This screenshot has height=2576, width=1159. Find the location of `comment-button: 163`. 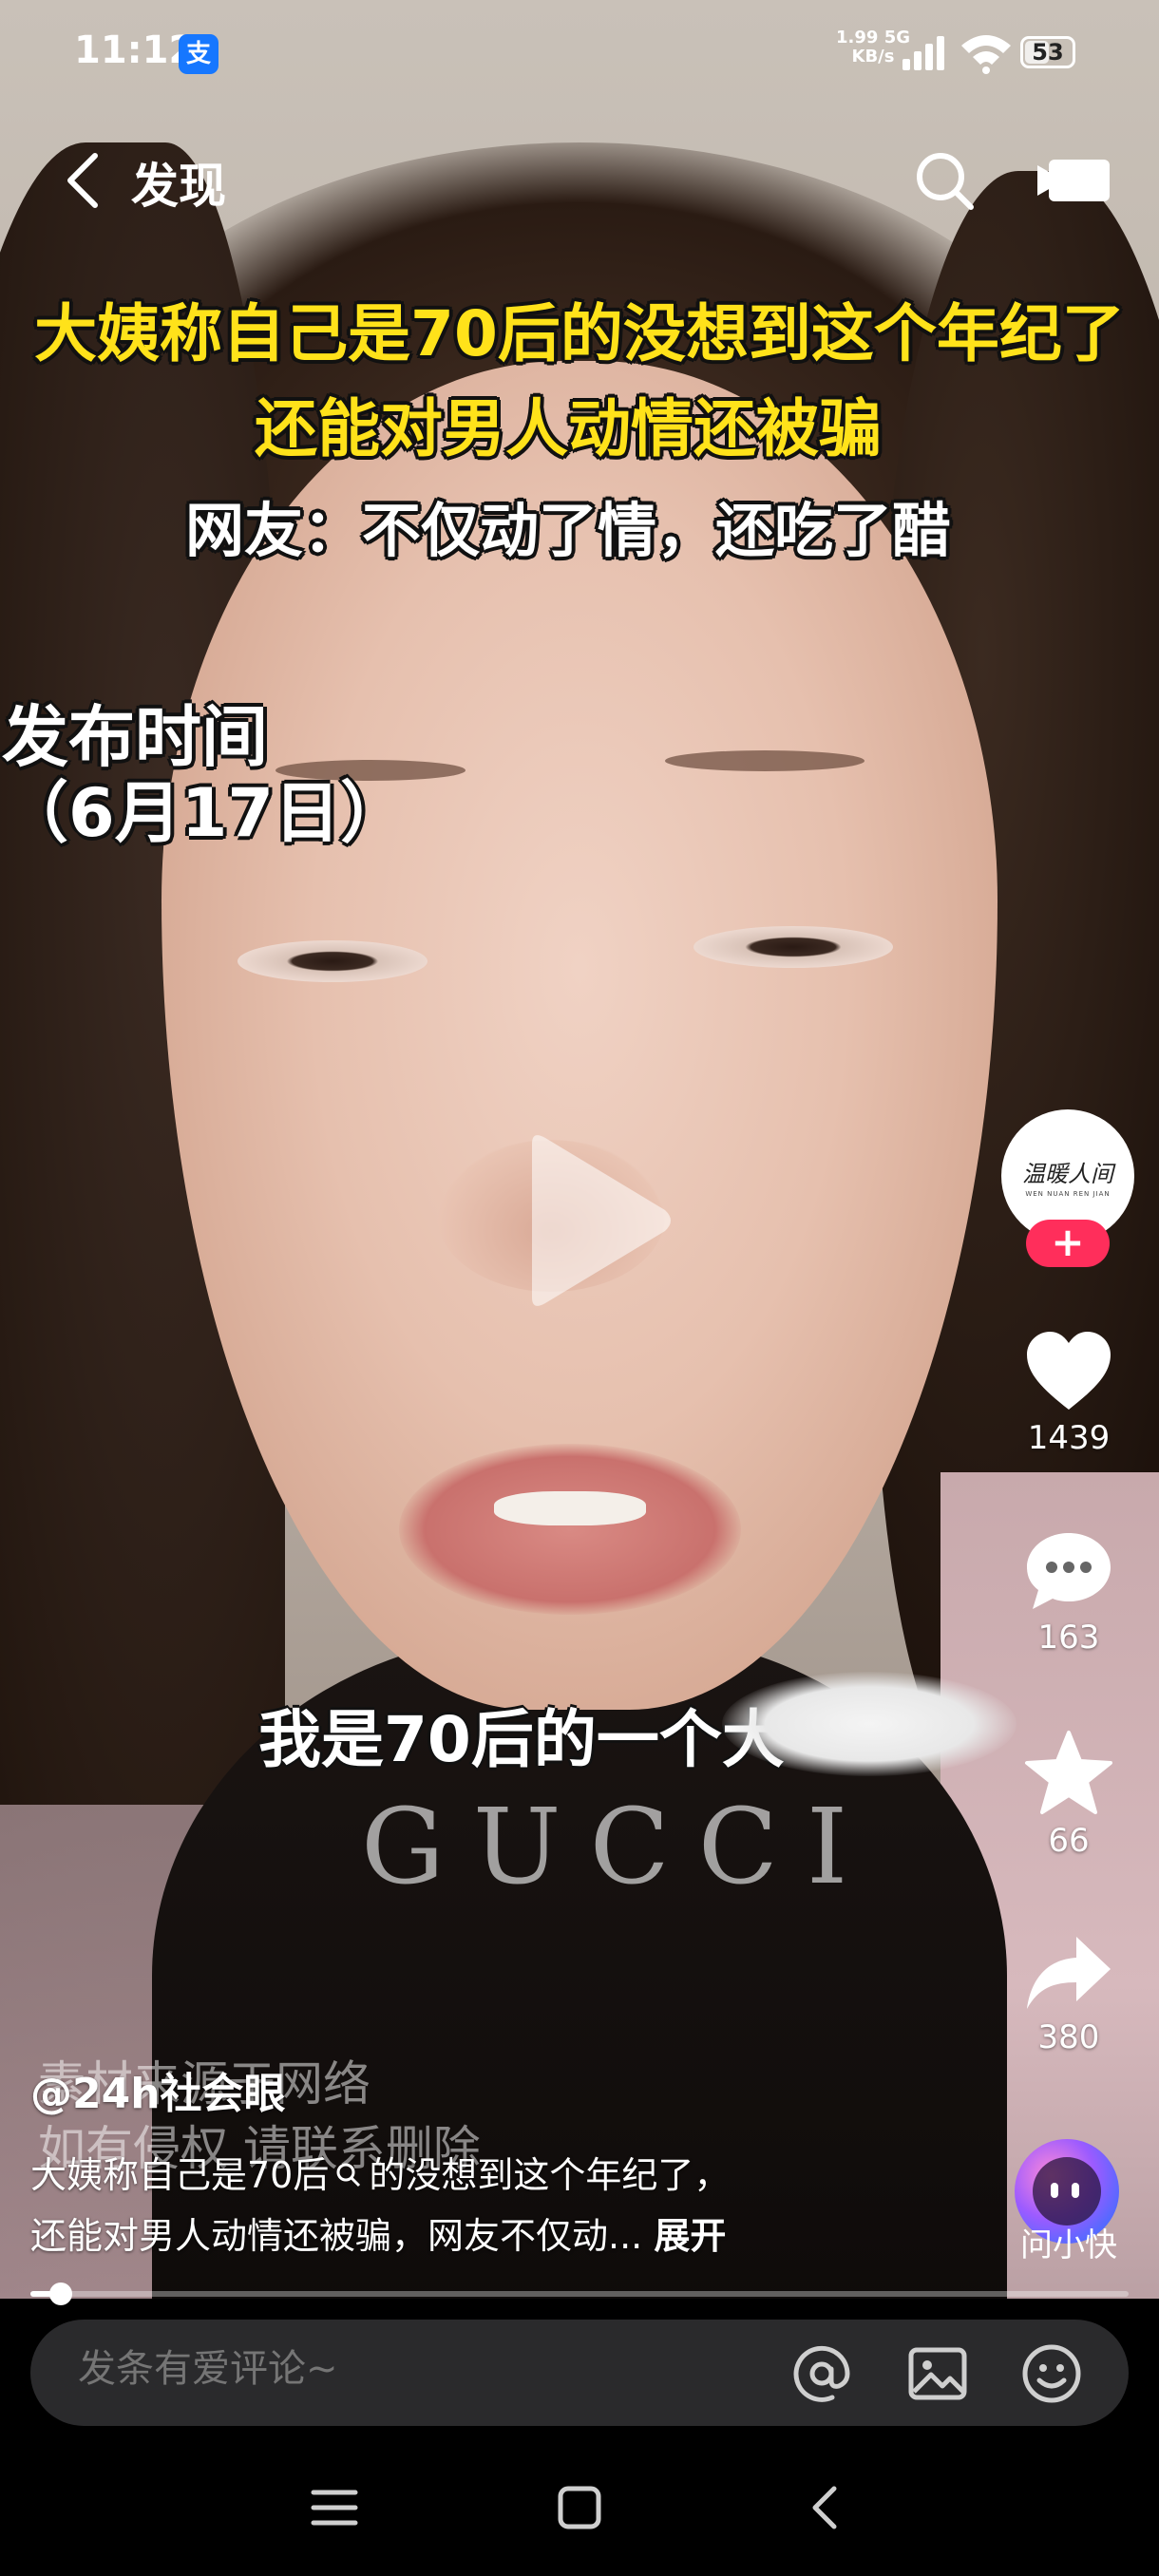

comment-button: 163 is located at coordinates (1069, 1593).